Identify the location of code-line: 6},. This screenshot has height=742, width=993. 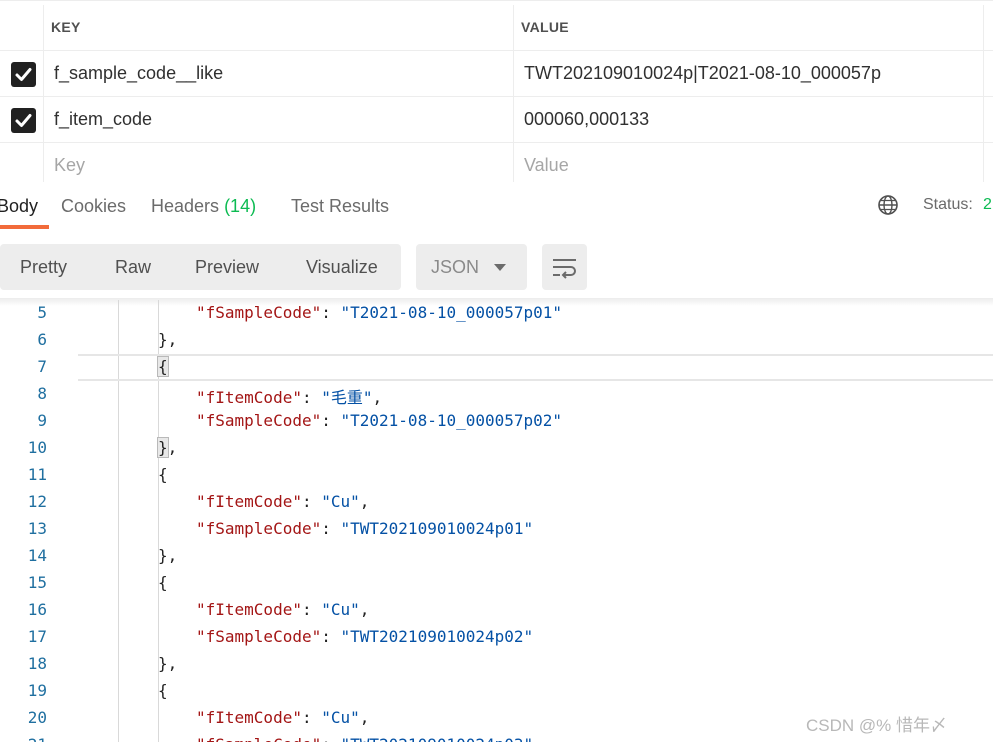
(496, 340).